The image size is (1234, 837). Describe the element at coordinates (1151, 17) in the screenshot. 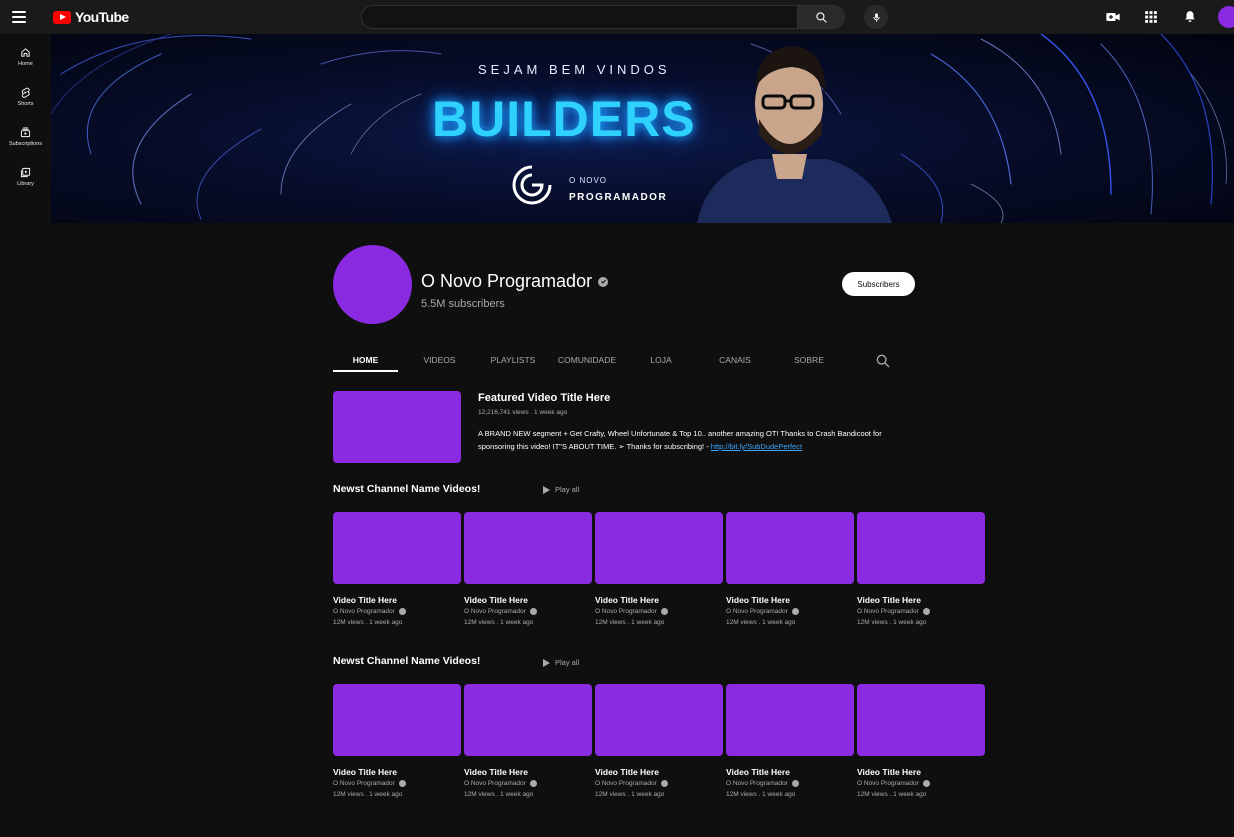

I see `apps-grid-icon` at that location.